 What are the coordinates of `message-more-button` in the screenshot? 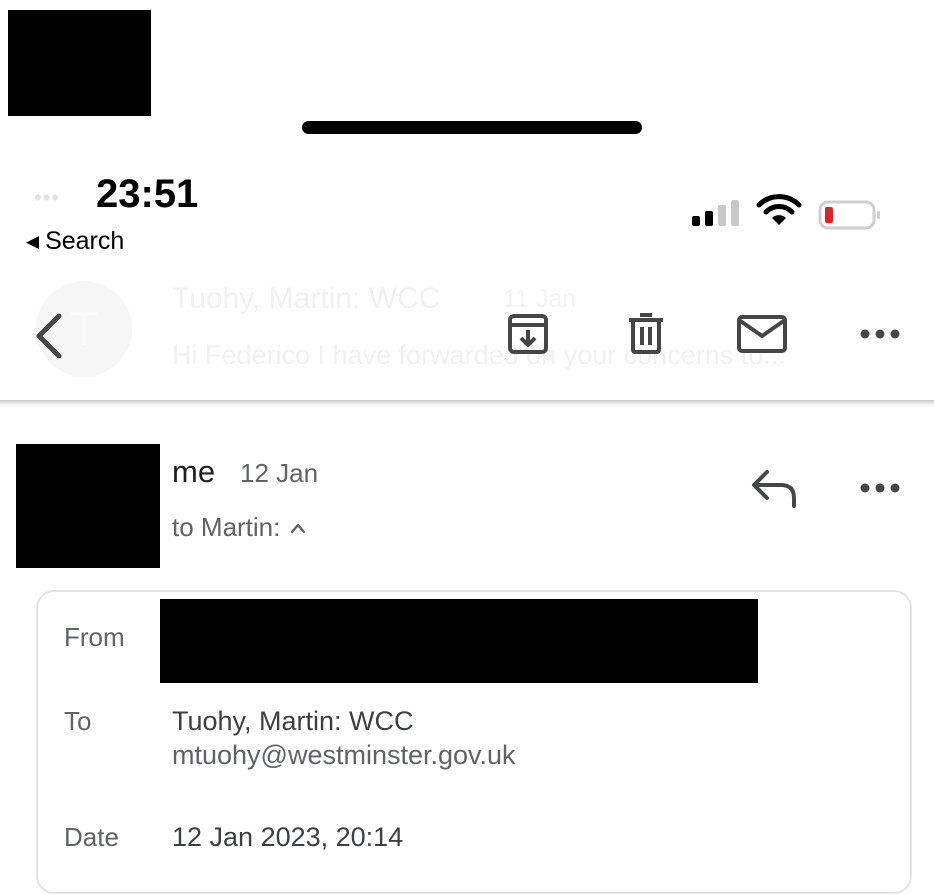 It's located at (880, 488).